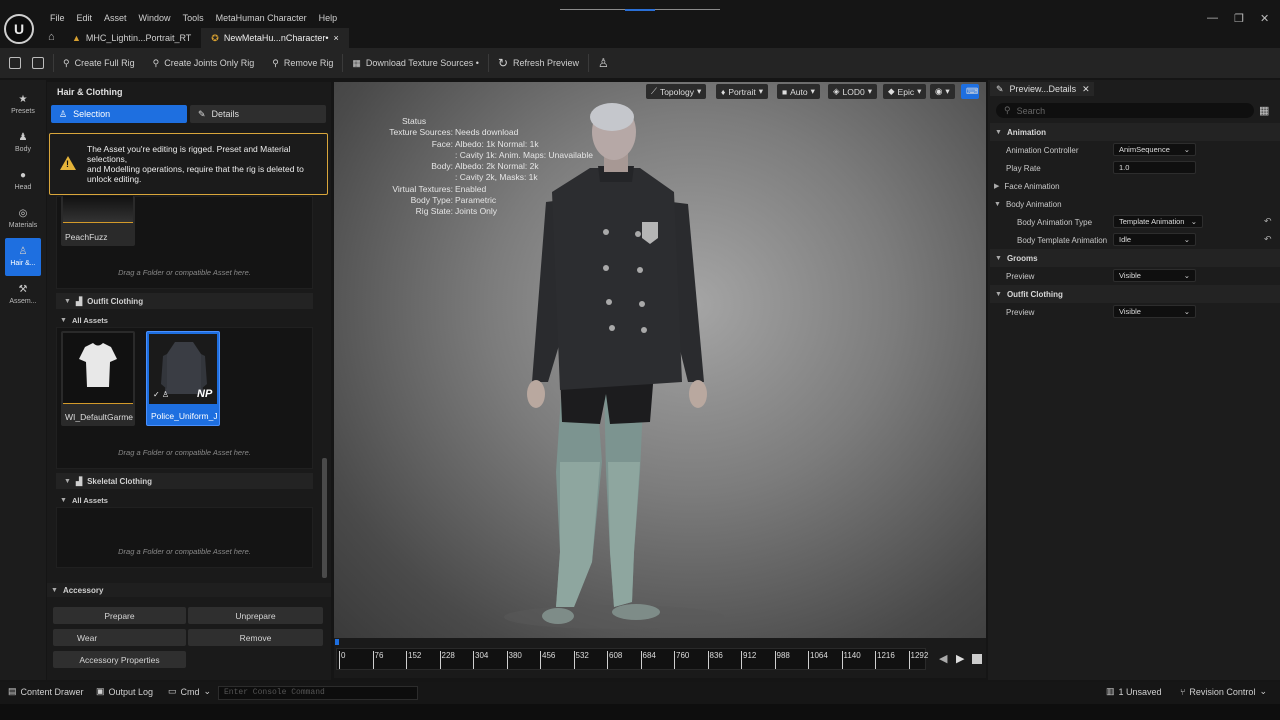 Image resolution: width=1280 pixels, height=720 pixels. What do you see at coordinates (119, 114) in the screenshot?
I see `selection-tab: ♙ Selection` at bounding box center [119, 114].